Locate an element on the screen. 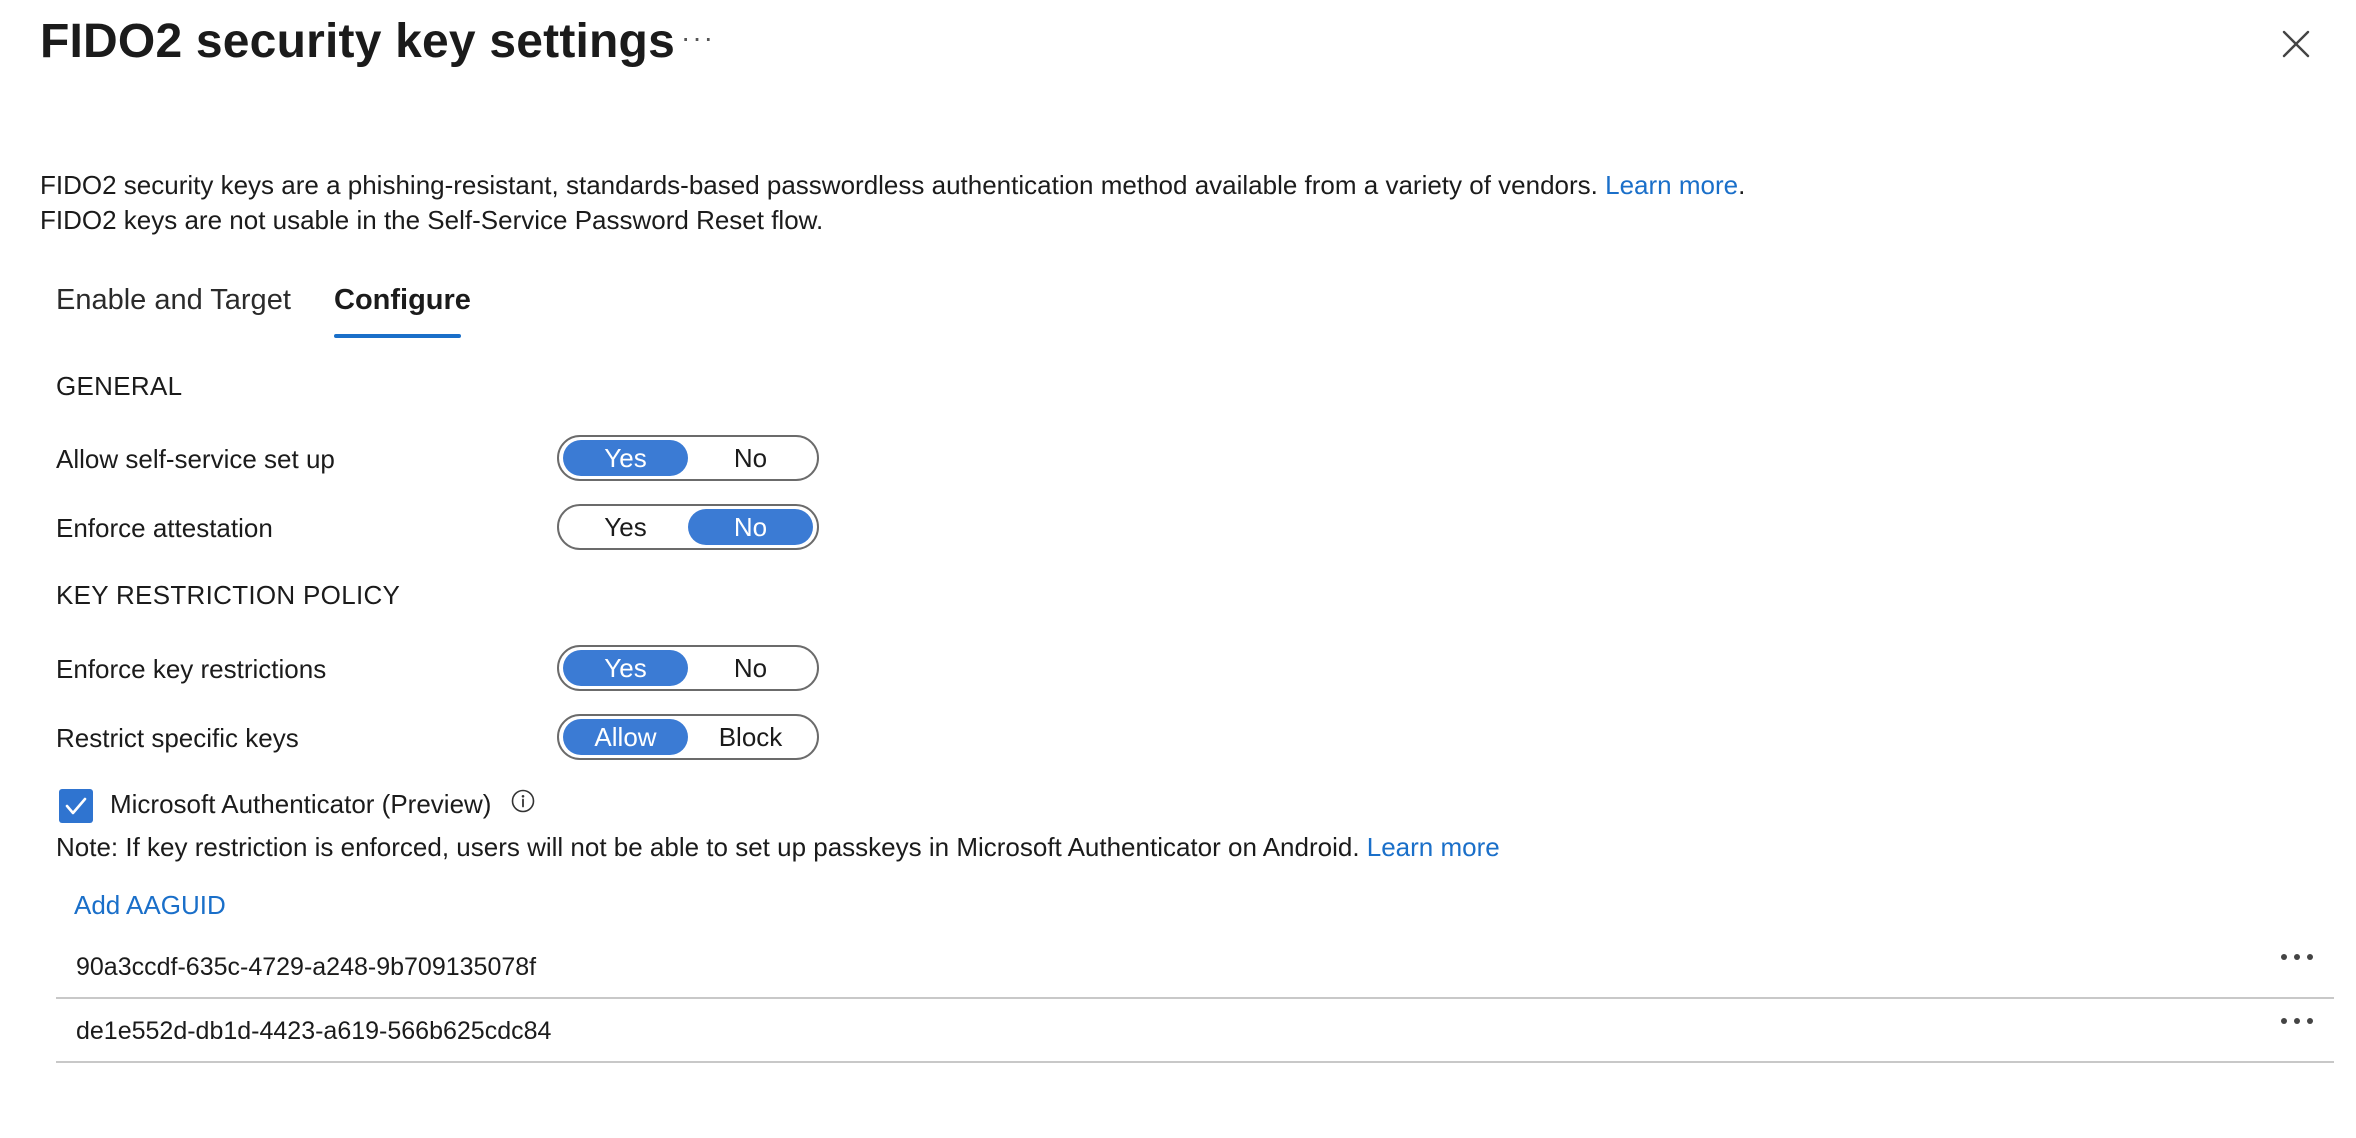 The image size is (2356, 1138). allow-self-service-no: No is located at coordinates (750, 458).